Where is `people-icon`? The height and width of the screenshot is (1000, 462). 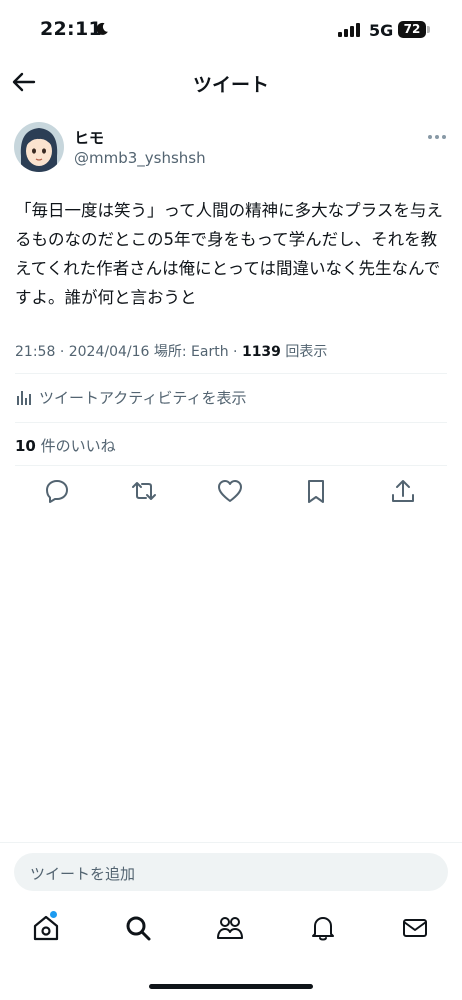 people-icon is located at coordinates (230, 928).